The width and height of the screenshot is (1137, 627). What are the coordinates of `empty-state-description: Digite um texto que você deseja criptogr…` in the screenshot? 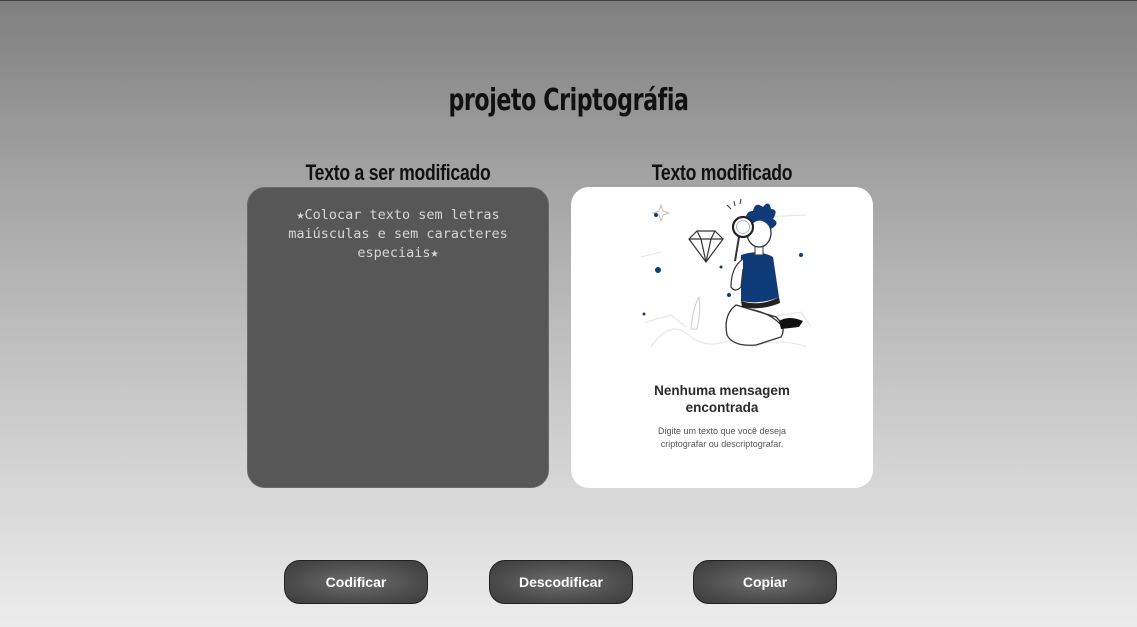 It's located at (722, 438).